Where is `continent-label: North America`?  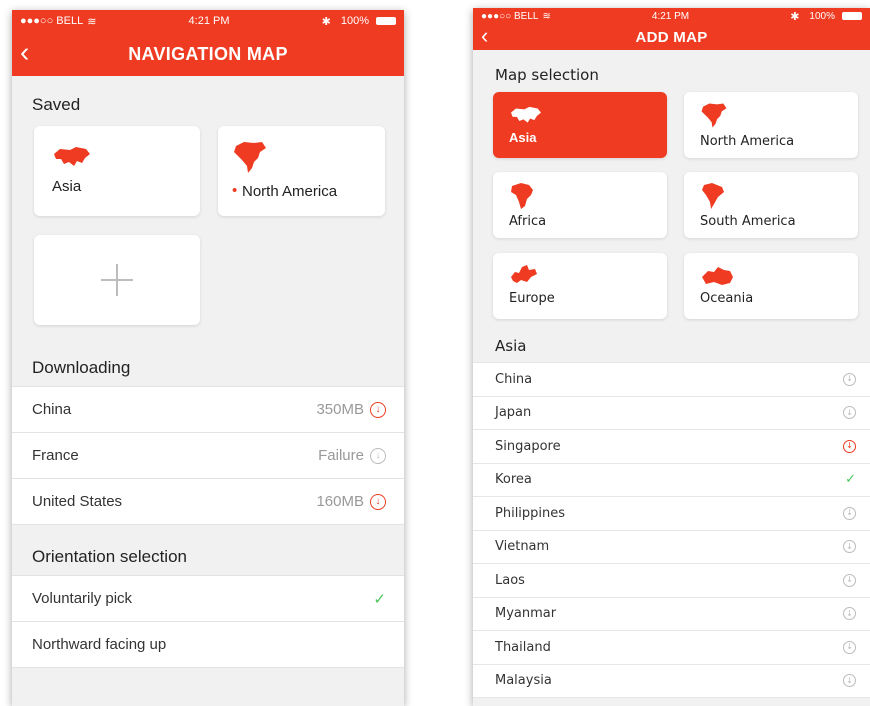 continent-label: North America is located at coordinates (747, 141).